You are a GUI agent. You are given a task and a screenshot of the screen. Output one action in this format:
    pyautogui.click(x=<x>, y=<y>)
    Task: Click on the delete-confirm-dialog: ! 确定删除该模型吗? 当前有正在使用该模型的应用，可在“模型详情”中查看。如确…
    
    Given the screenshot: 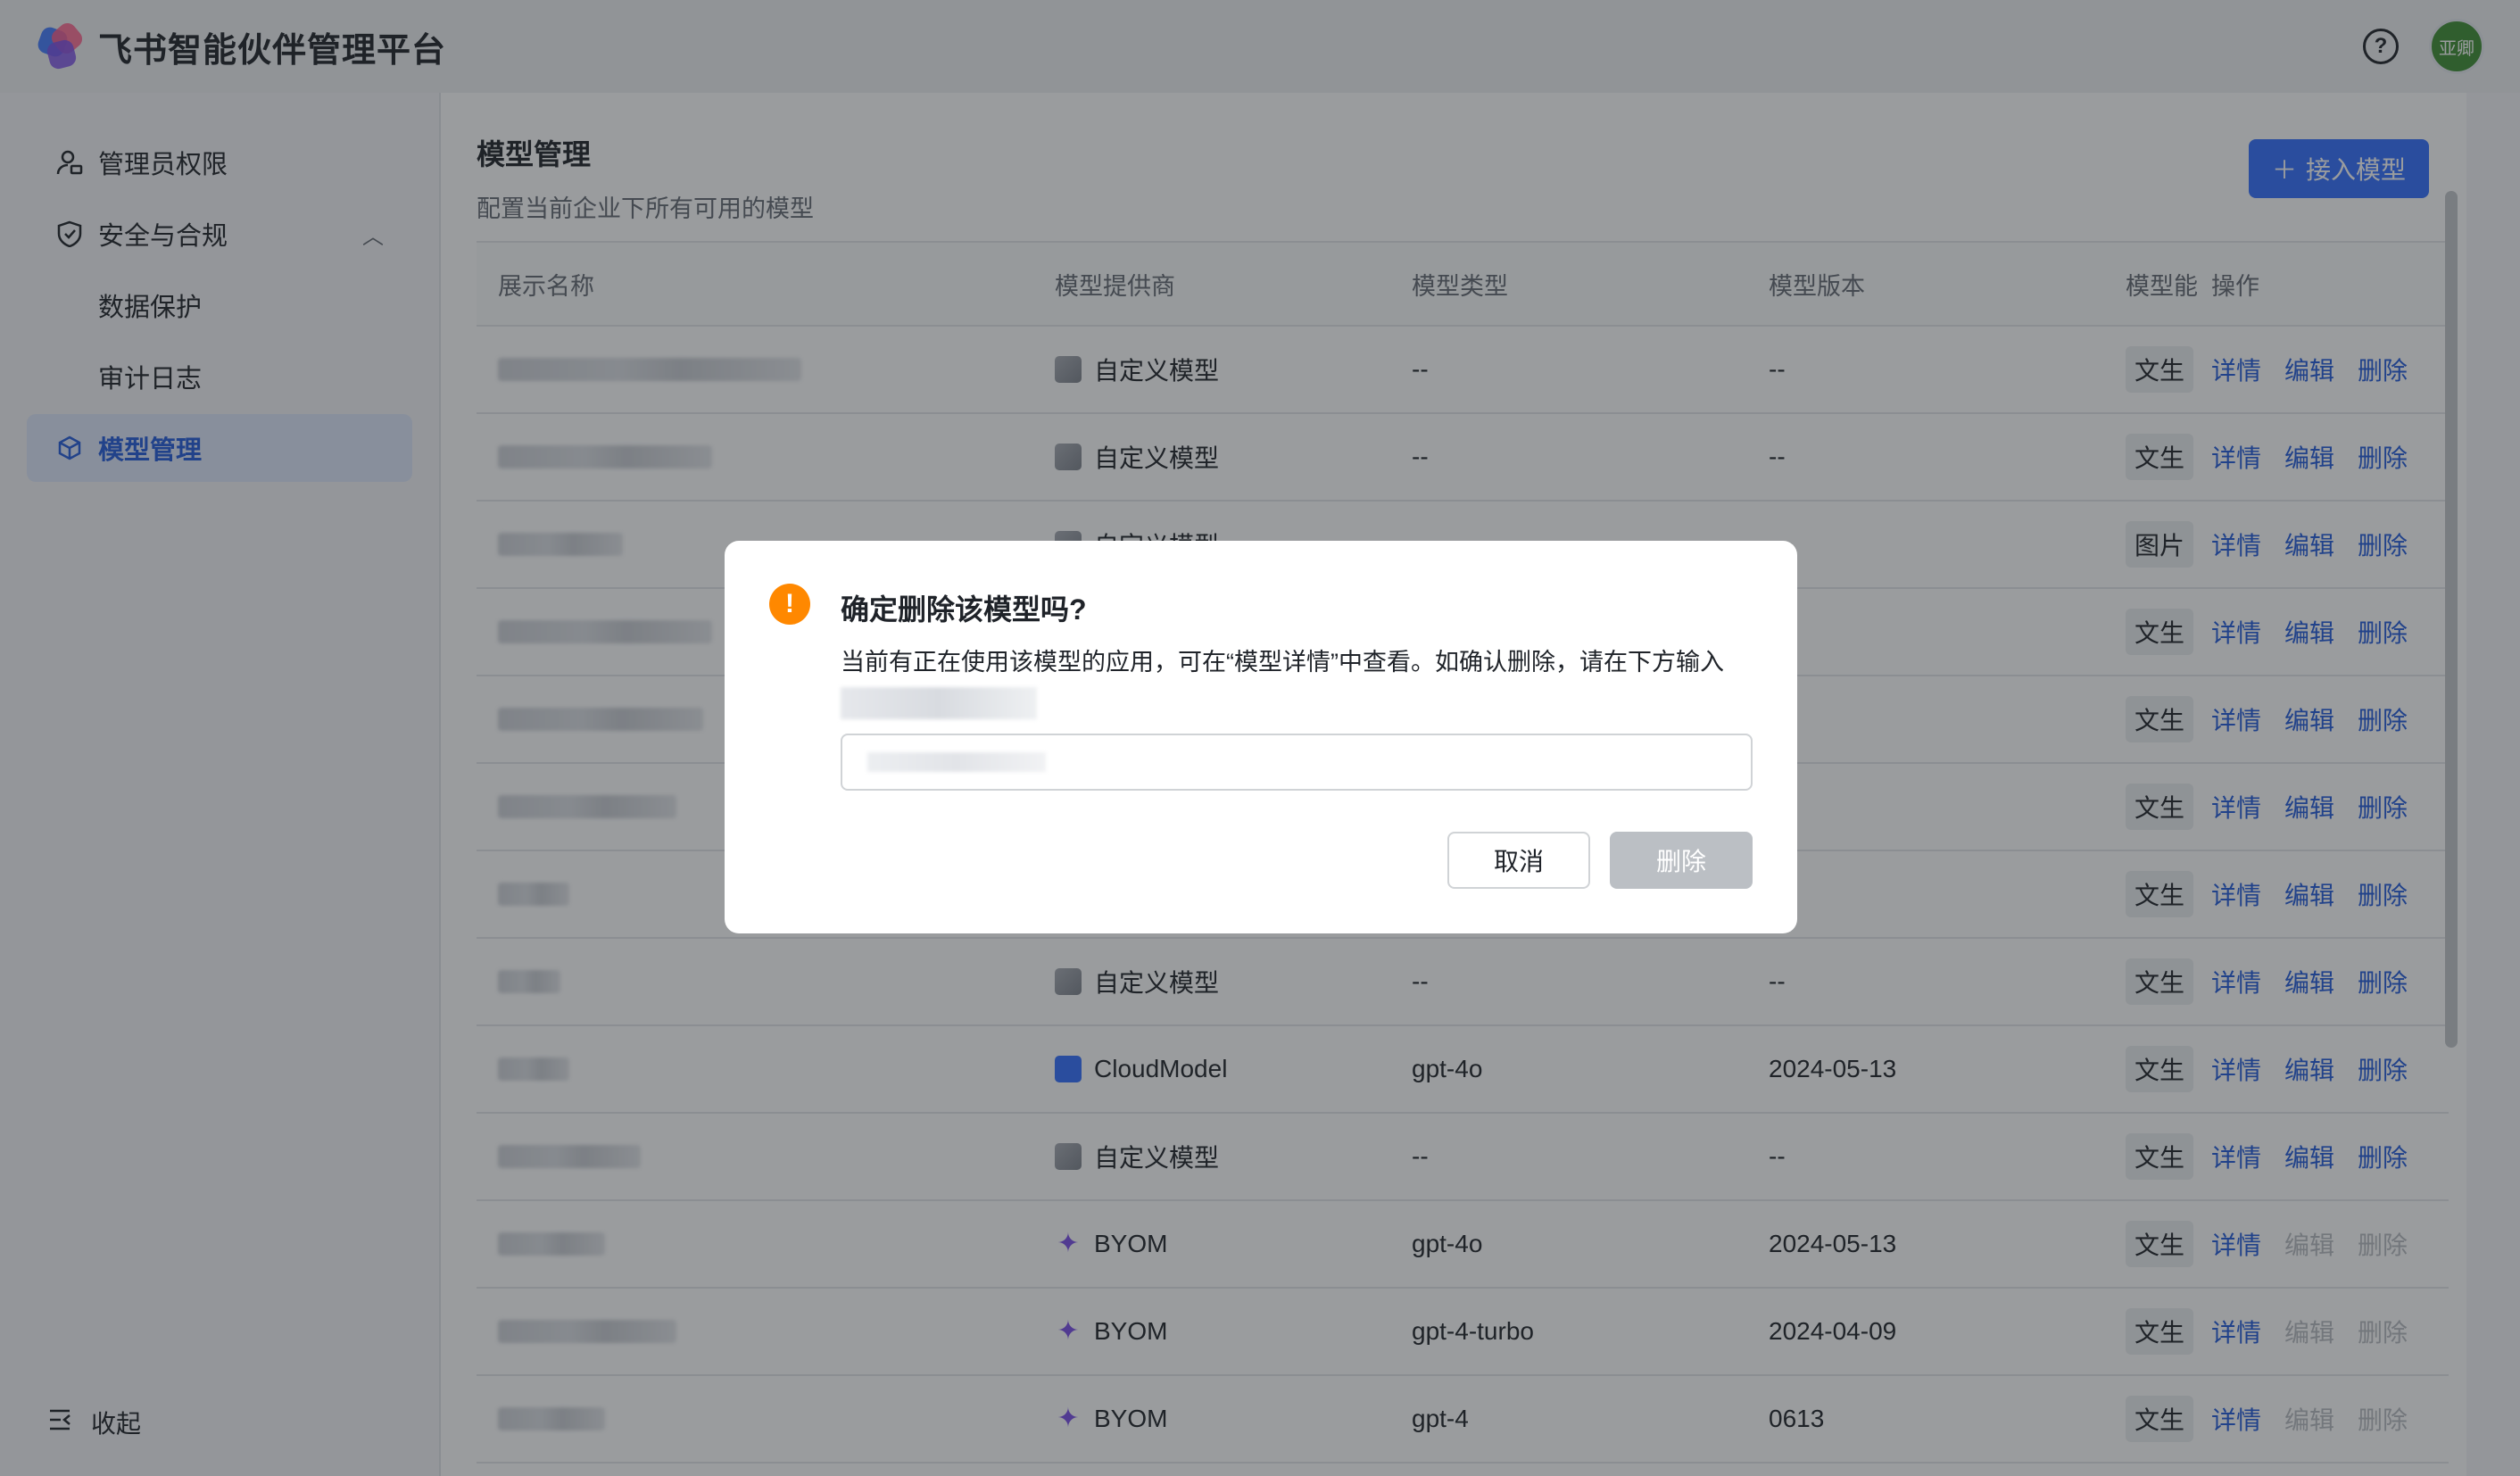 What is the action you would take?
    pyautogui.click(x=1261, y=737)
    